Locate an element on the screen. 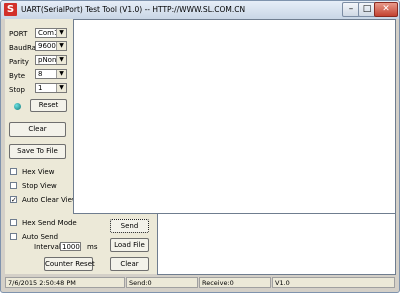 Image resolution: width=400 pixels, height=293 pixels. stop-select: 1 ▼ is located at coordinates (51, 88).